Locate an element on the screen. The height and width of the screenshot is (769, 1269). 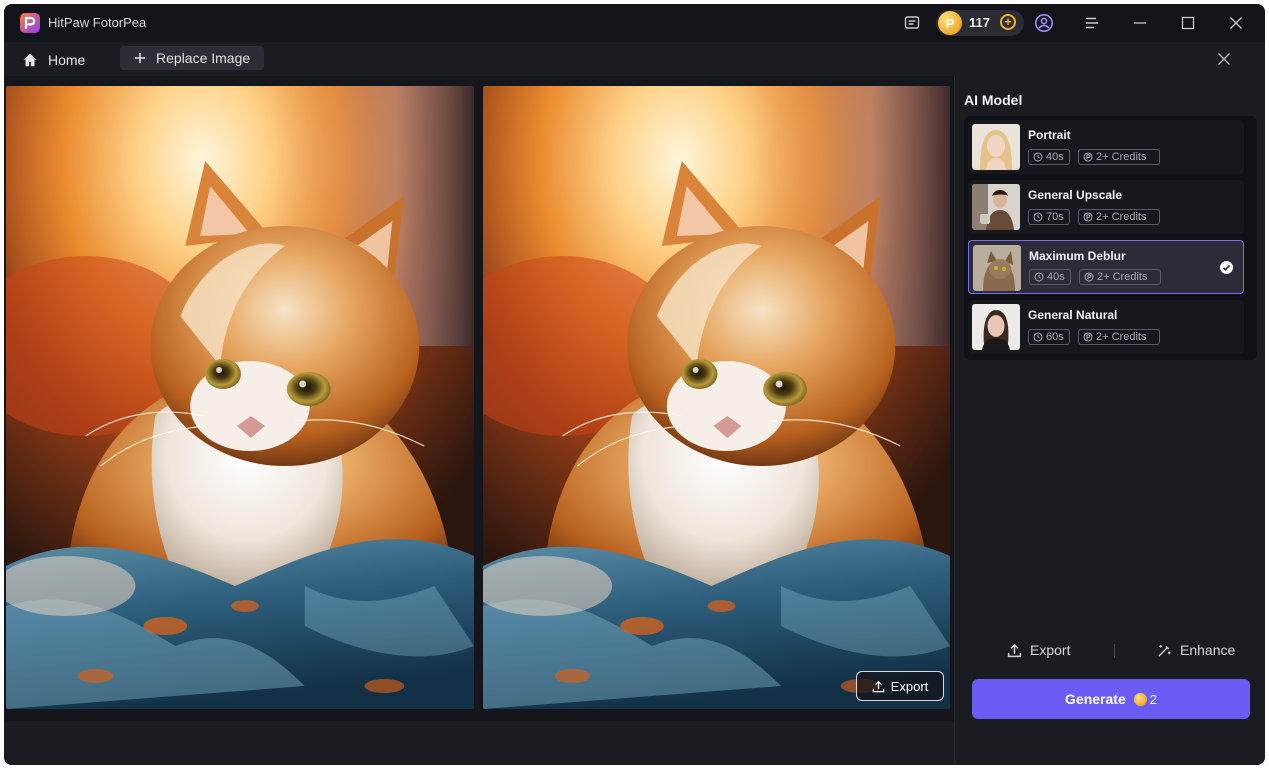
canvas-footer is located at coordinates (479, 743).